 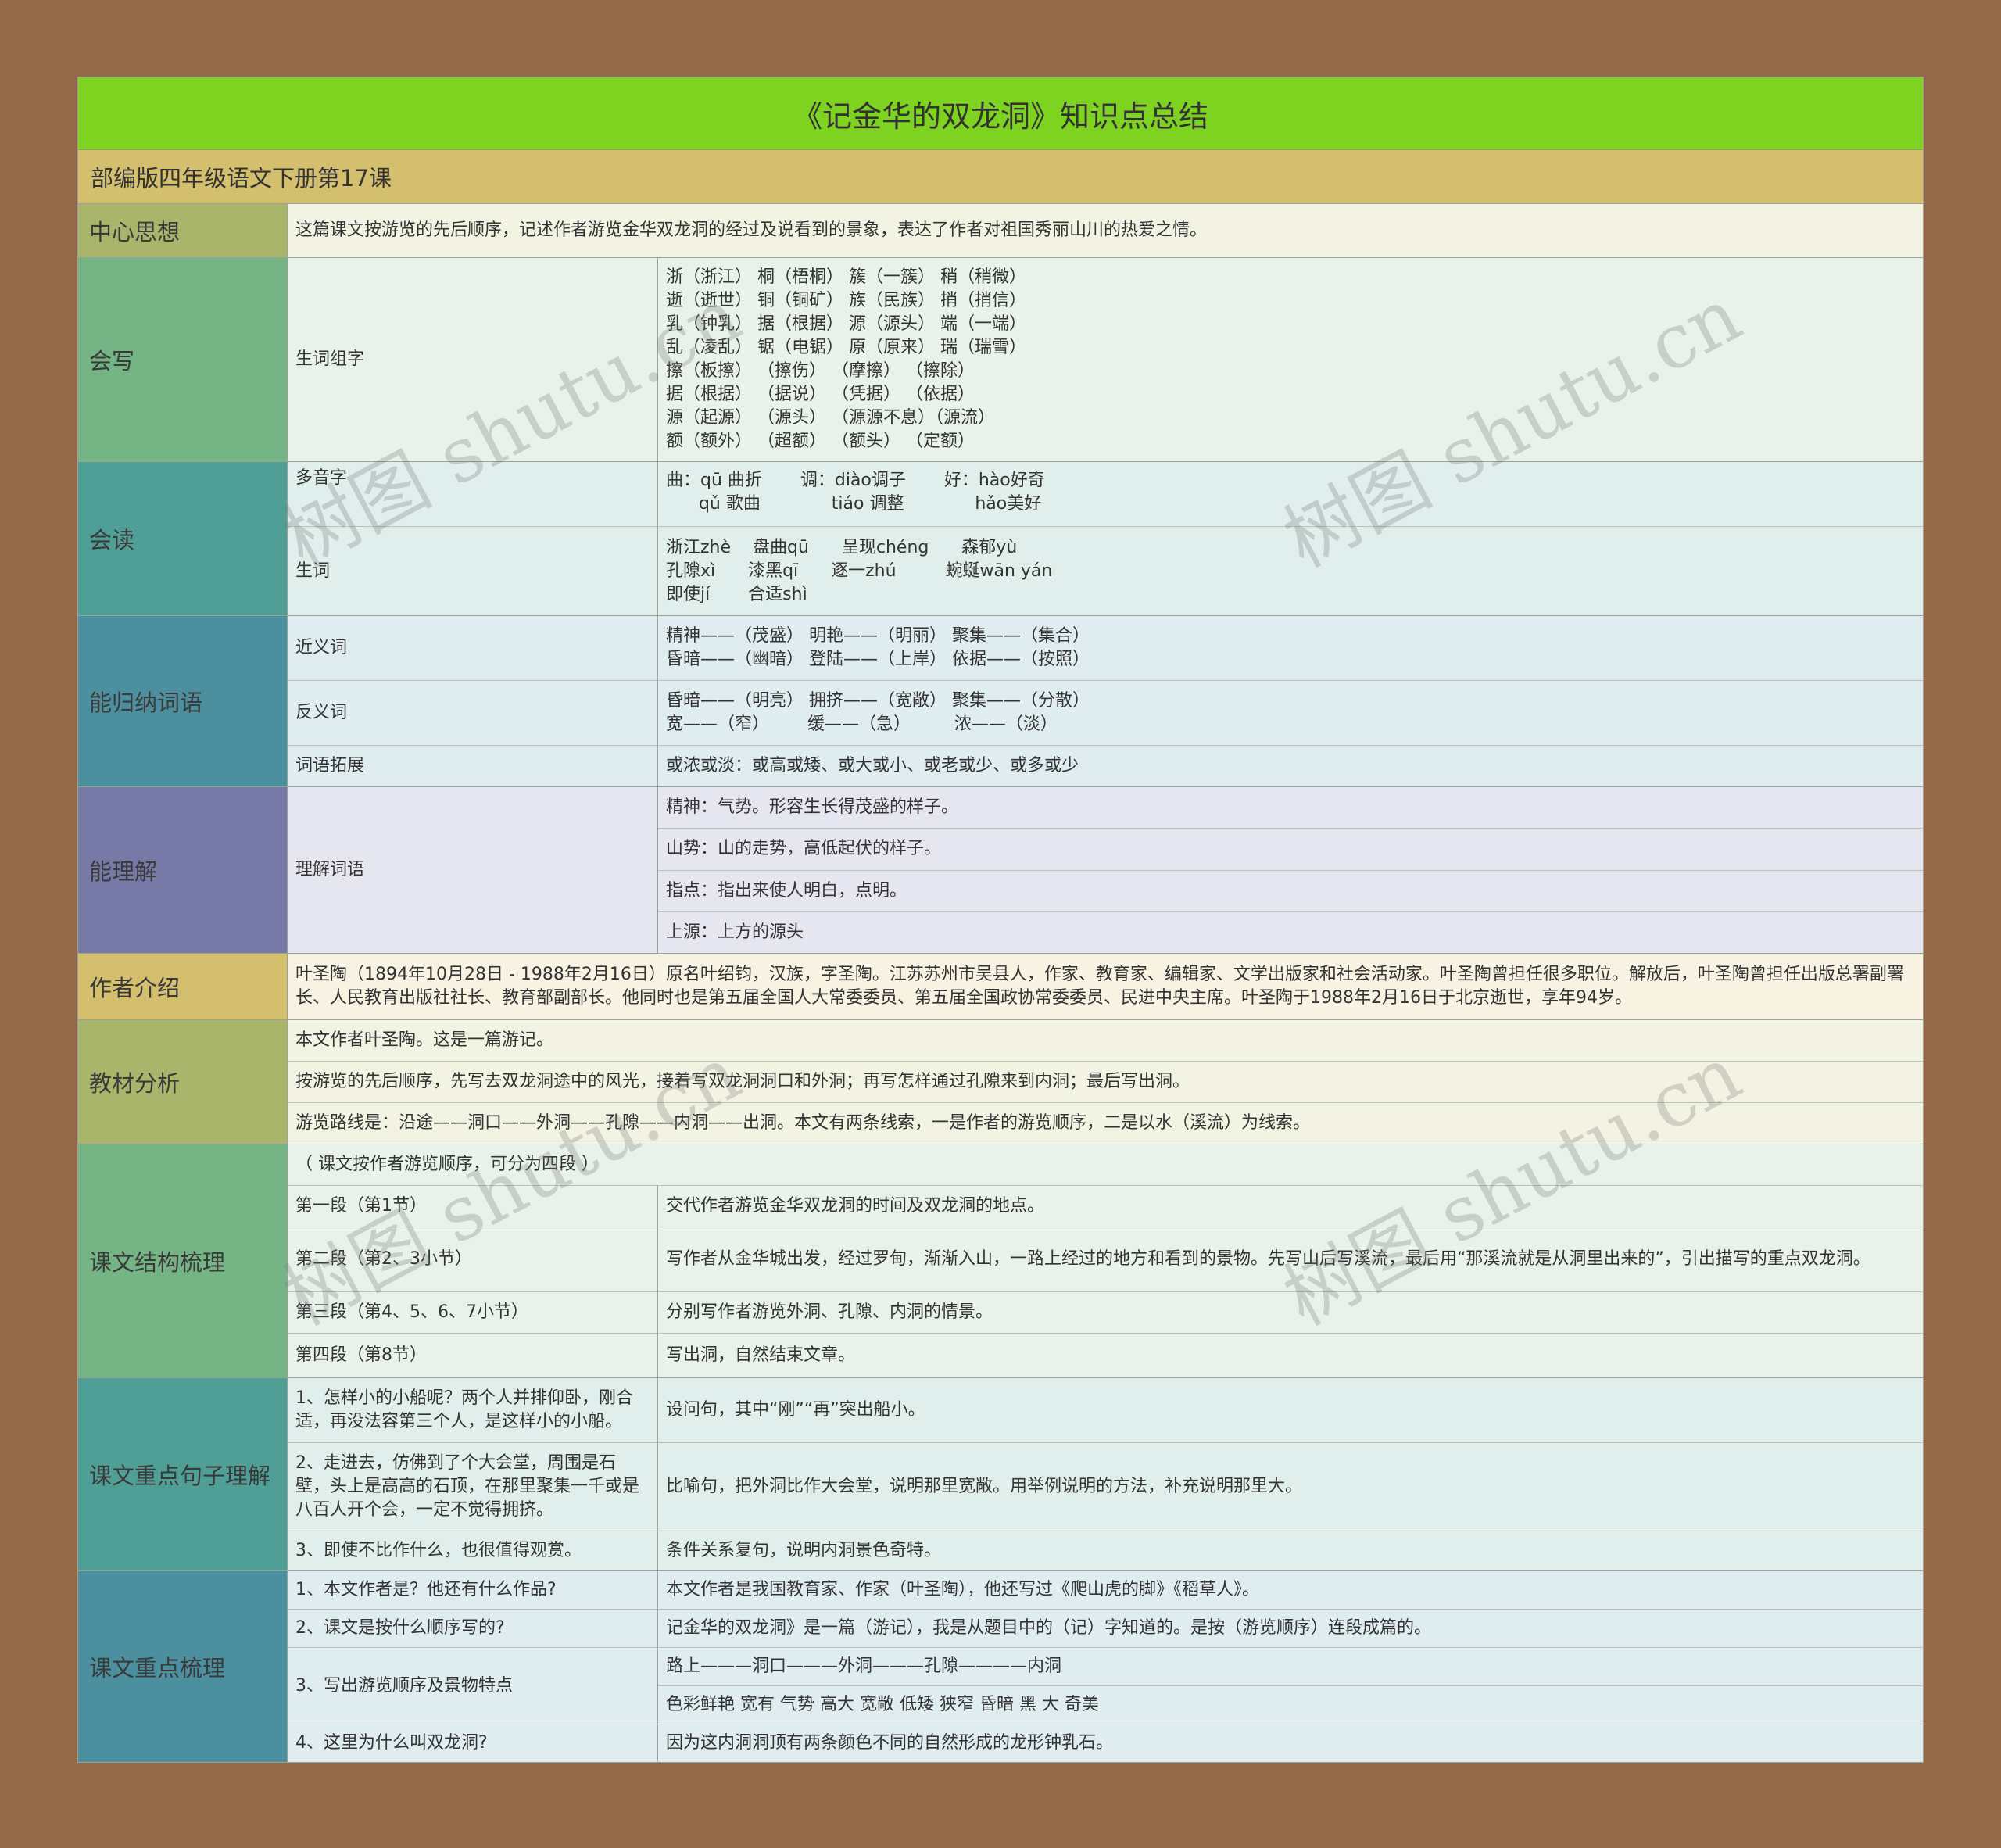 I want to click on sentence-analysis: 设问句，其中“刚”“再”突出船小。, so click(x=795, y=1410).